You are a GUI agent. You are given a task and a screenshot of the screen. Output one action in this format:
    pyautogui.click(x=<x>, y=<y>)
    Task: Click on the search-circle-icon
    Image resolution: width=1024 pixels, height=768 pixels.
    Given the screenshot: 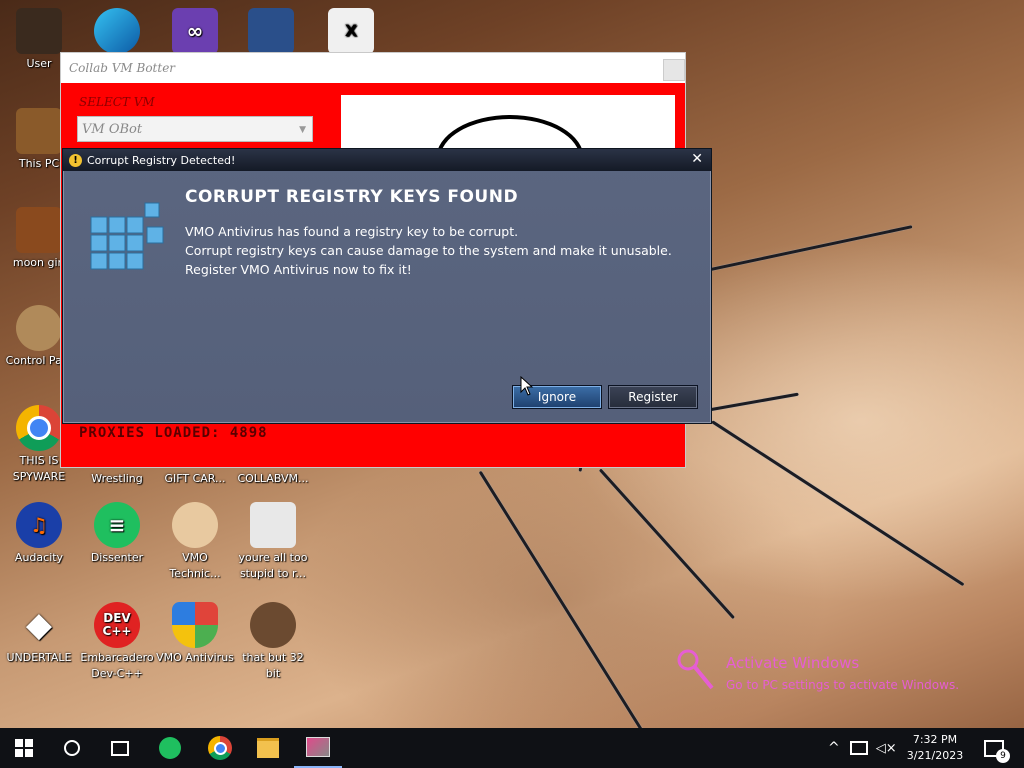 What is the action you would take?
    pyautogui.click(x=72, y=748)
    